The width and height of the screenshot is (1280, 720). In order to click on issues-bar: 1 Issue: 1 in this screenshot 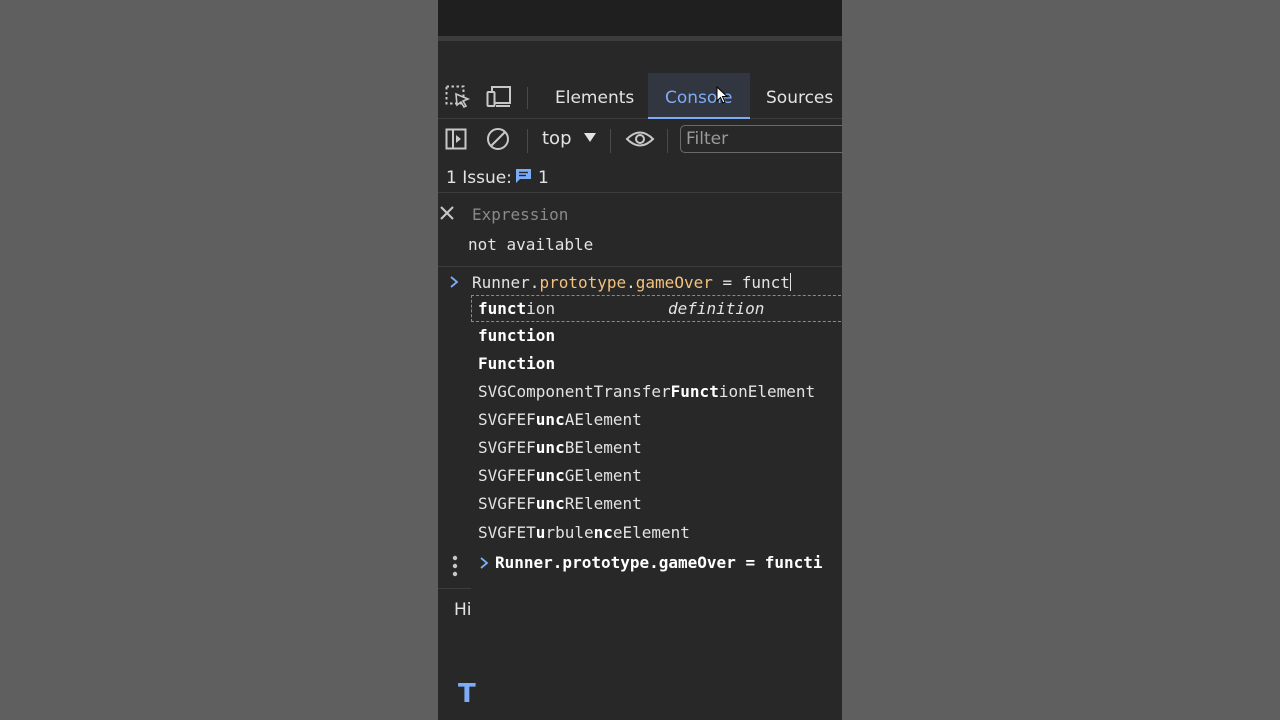, I will do `click(640, 177)`.